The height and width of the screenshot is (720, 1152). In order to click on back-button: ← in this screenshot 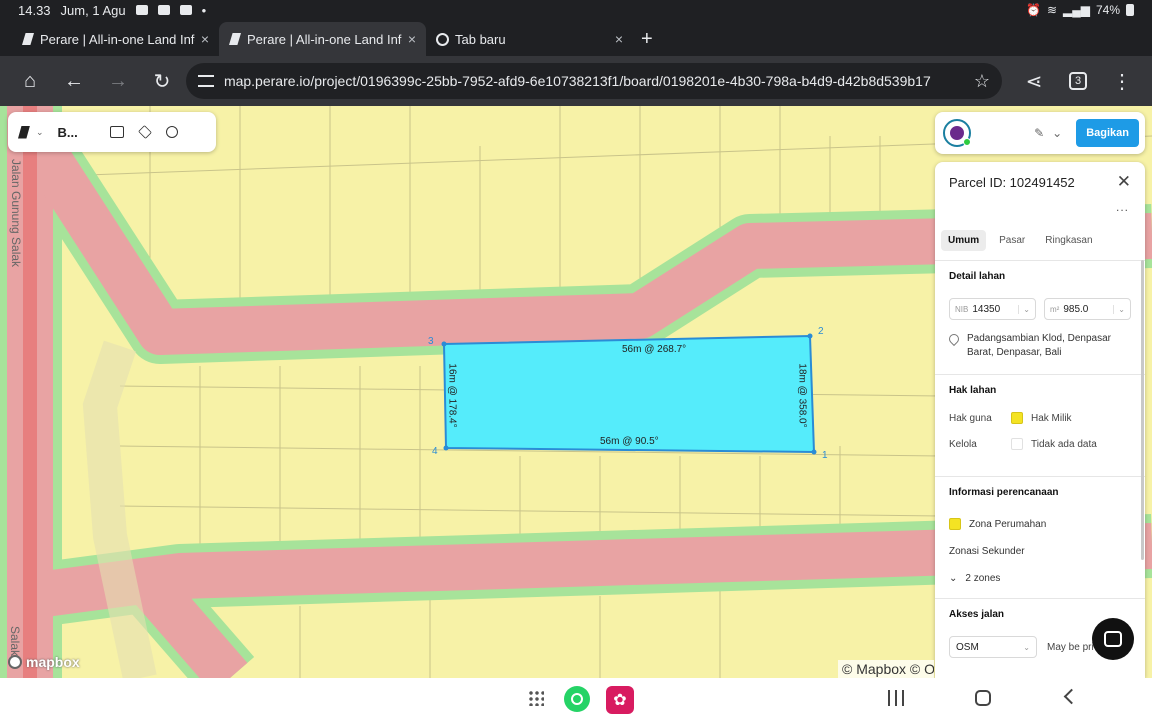, I will do `click(74, 81)`.